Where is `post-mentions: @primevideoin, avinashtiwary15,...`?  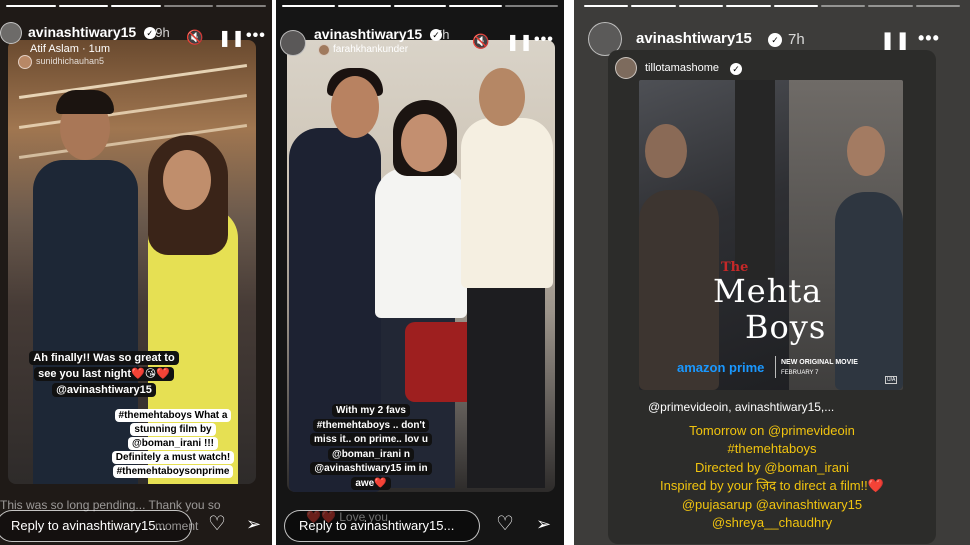 post-mentions: @primevideoin, avinashtiwary15,... is located at coordinates (772, 407).